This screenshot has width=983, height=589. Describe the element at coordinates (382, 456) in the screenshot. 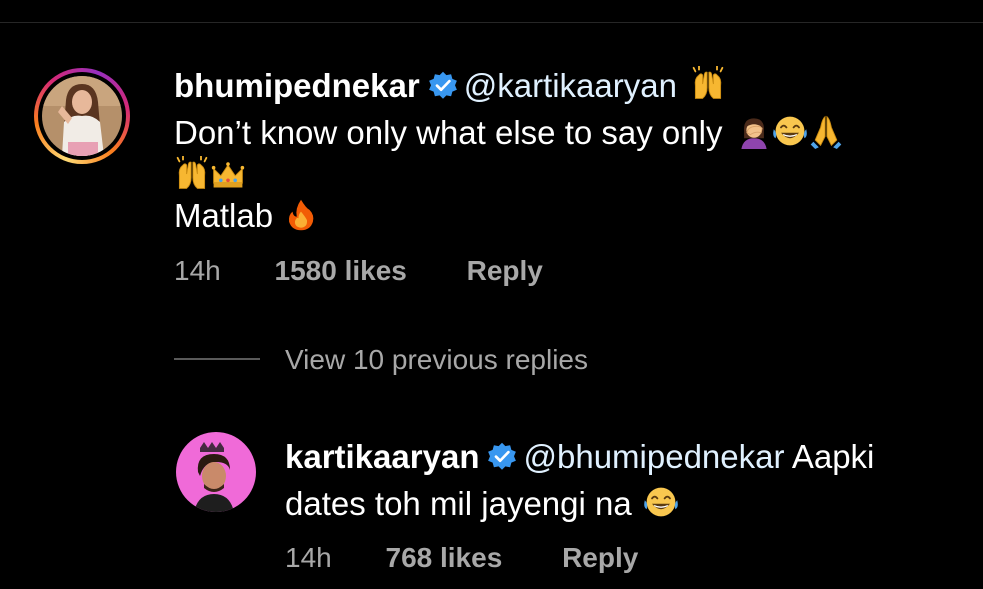

I see `reply-username: kartikaaryan` at that location.